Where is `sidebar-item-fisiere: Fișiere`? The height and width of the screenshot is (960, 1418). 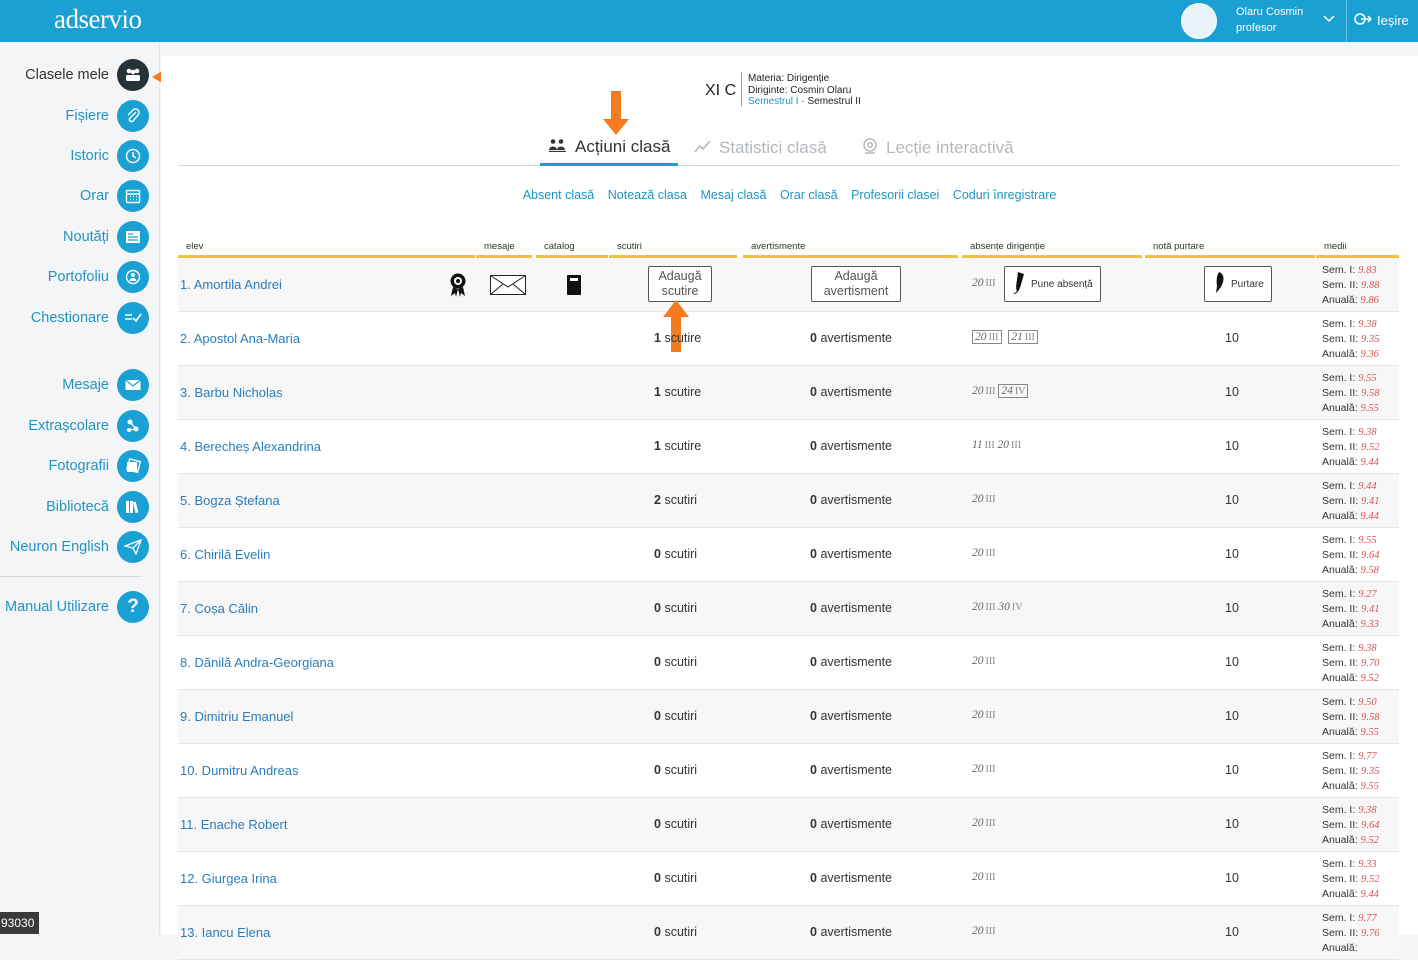
sidebar-item-fisiere: Fișiere is located at coordinates (107, 116).